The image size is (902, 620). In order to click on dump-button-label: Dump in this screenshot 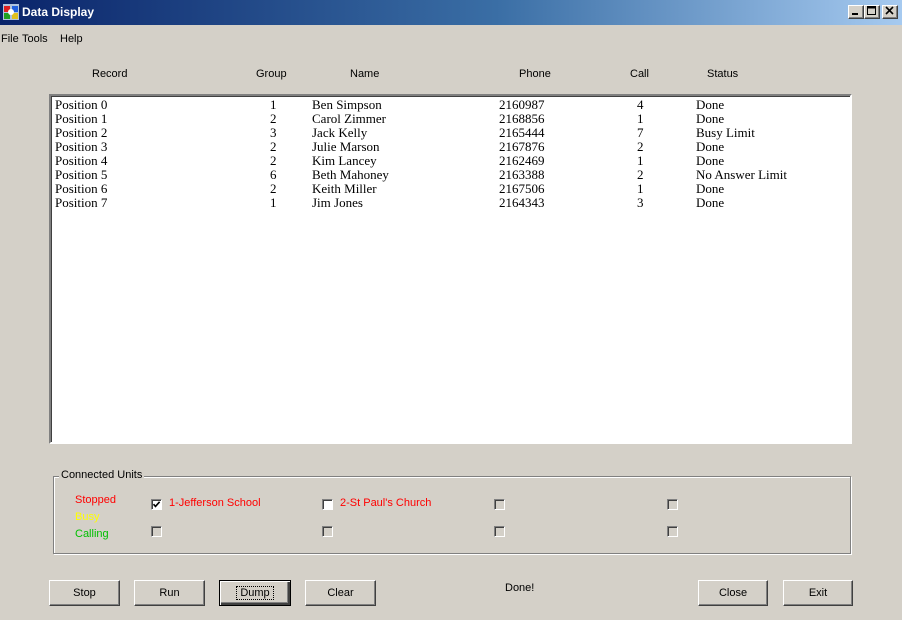, I will do `click(255, 593)`.